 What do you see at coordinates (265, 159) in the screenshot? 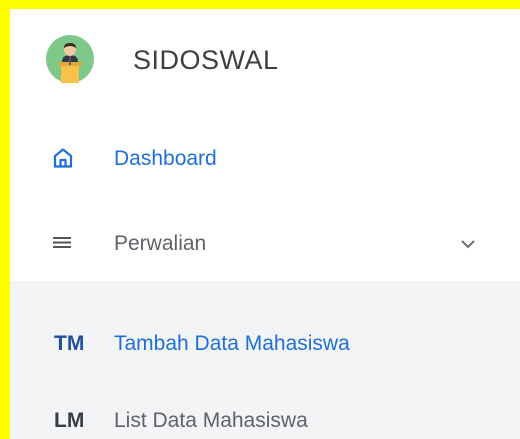
I see `sidebar-item-dashboard: Dashboard` at bounding box center [265, 159].